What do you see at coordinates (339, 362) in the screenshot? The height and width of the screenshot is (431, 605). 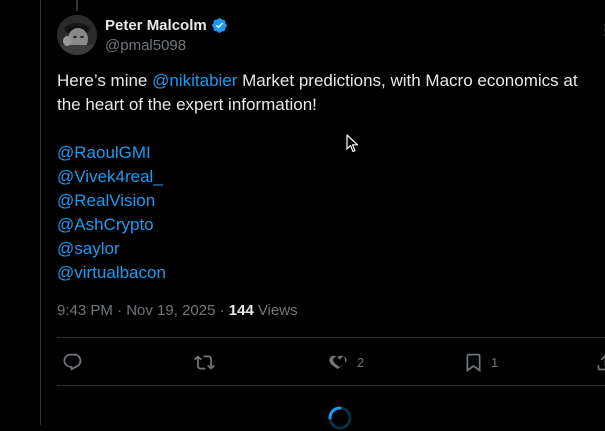 I see `like-icon` at bounding box center [339, 362].